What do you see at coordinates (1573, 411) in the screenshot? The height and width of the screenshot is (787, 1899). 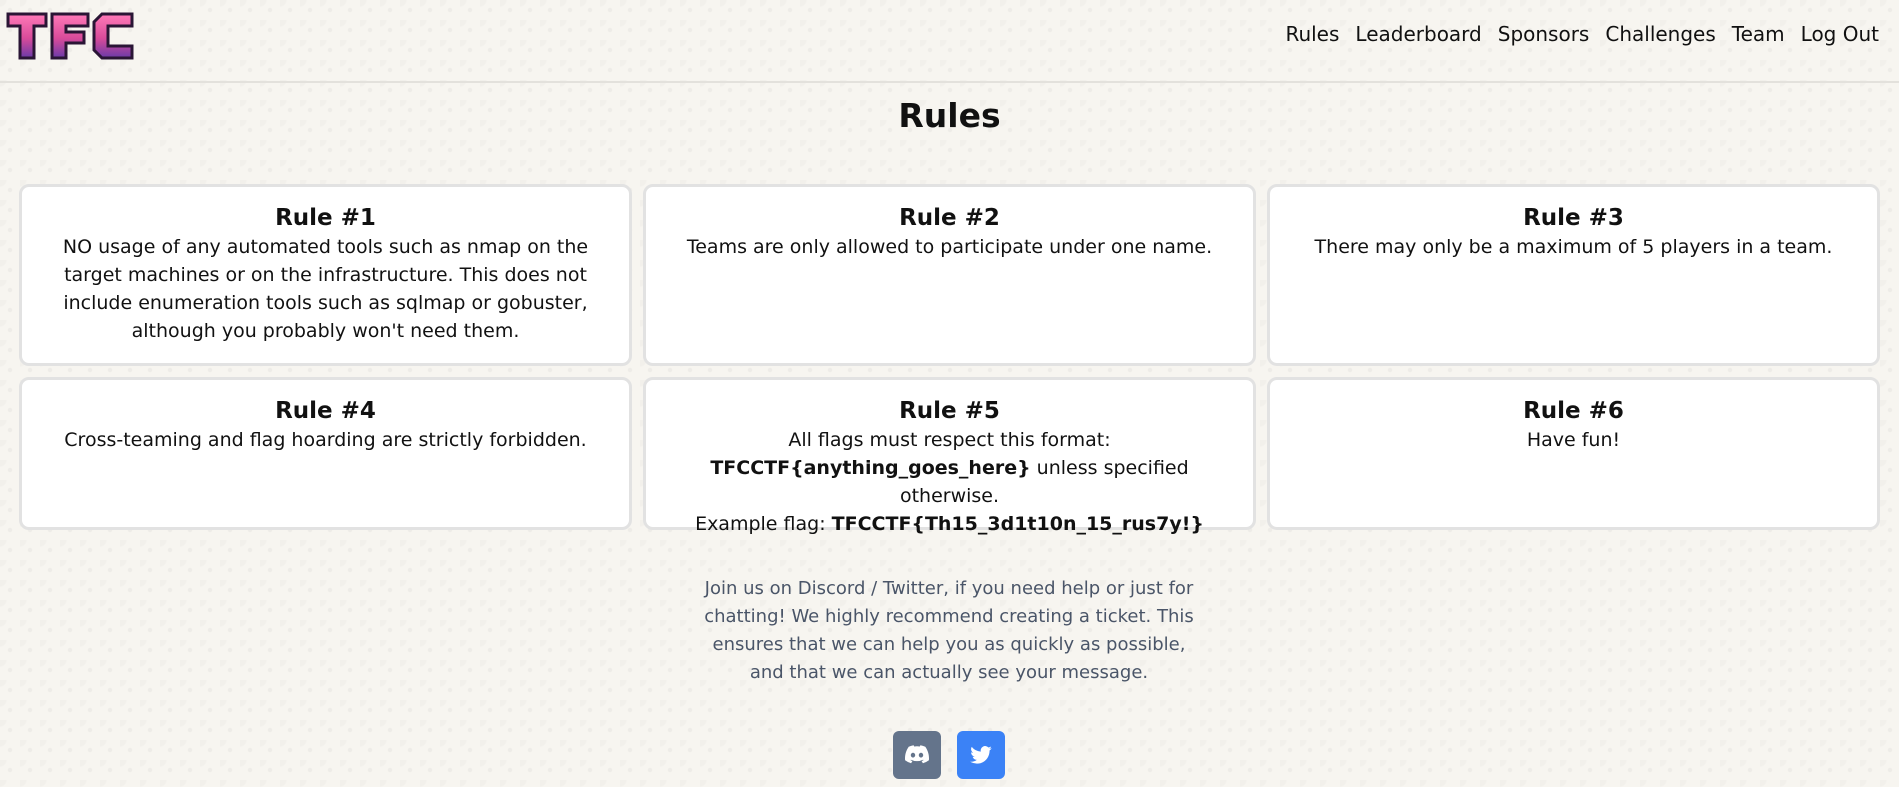 I see `rule-title: Rule #6` at bounding box center [1573, 411].